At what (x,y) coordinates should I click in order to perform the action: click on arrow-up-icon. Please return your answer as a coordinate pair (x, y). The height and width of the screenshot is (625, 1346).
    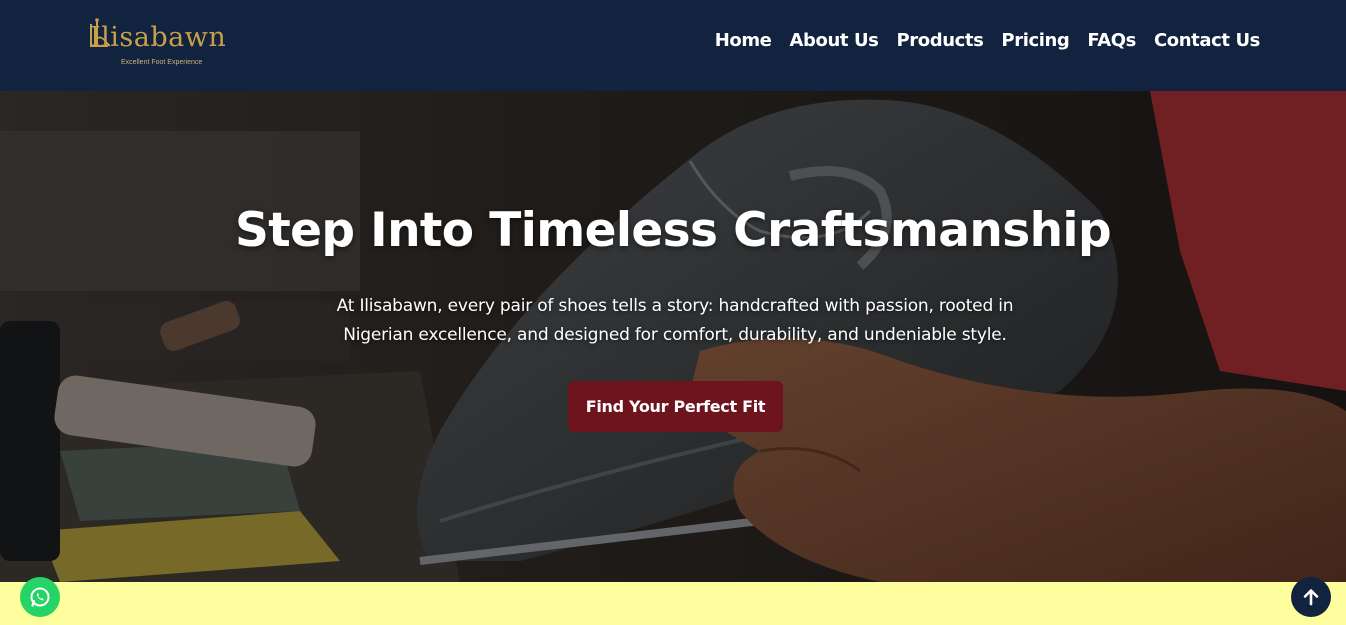
    Looking at the image, I should click on (1311, 597).